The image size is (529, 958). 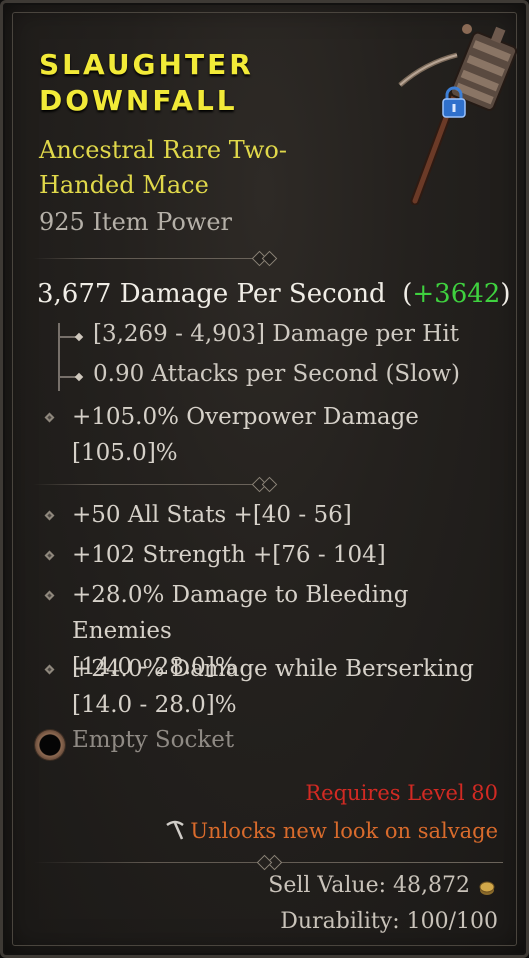 I want to click on item-name-line-1: SLAUGHTER, so click(x=146, y=64).